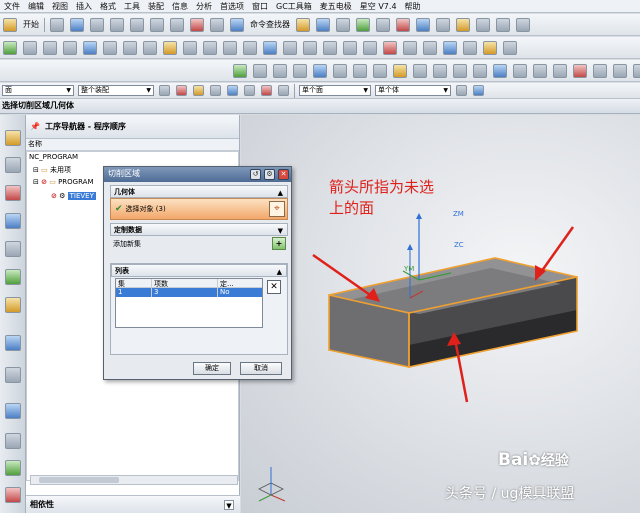 This screenshot has height=513, width=640. Describe the element at coordinates (560, 70) in the screenshot. I see `resize-face-icon` at that location.